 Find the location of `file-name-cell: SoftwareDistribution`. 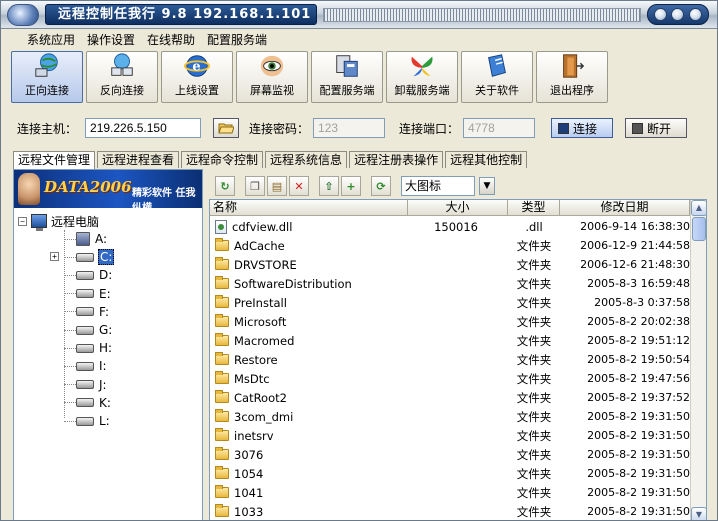

file-name-cell: SoftwareDistribution is located at coordinates (309, 283).